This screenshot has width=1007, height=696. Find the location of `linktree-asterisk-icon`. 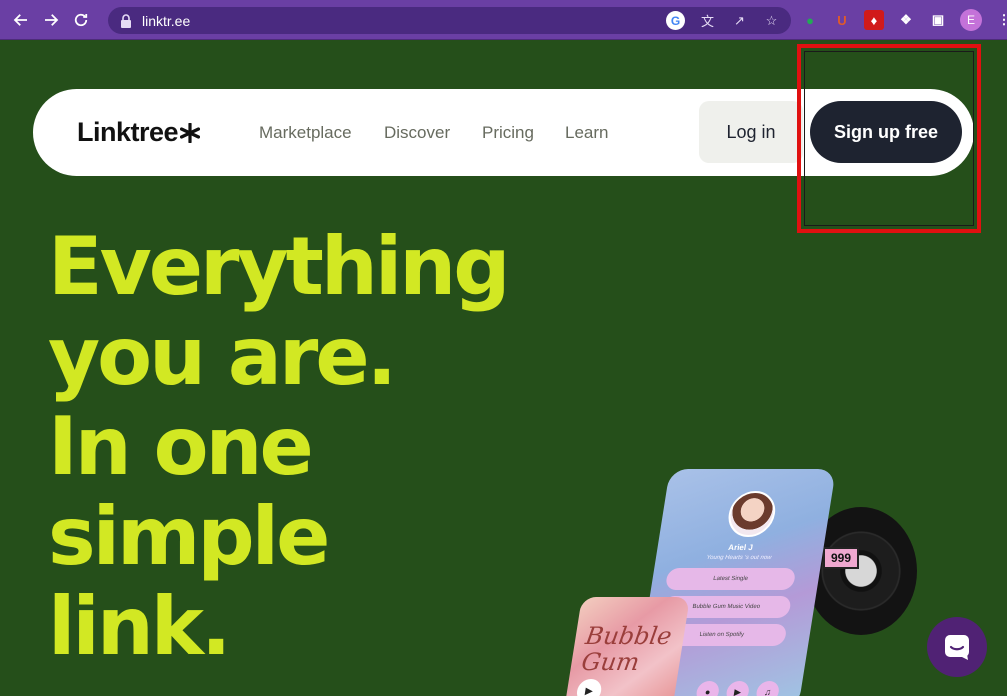

linktree-asterisk-icon is located at coordinates (190, 132).